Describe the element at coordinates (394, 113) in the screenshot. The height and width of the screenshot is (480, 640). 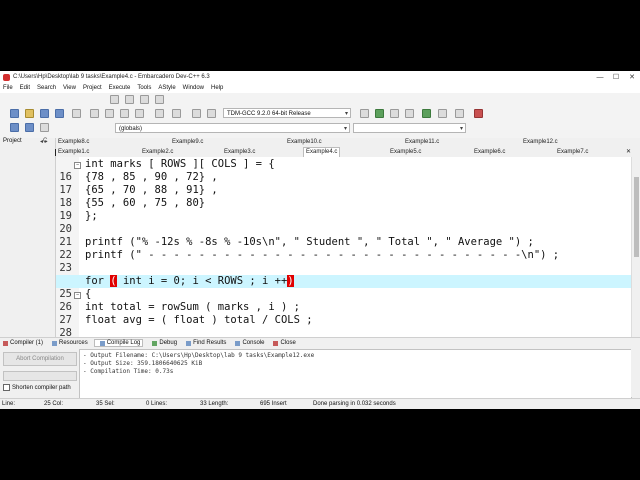
I see `compile-run-icon` at that location.